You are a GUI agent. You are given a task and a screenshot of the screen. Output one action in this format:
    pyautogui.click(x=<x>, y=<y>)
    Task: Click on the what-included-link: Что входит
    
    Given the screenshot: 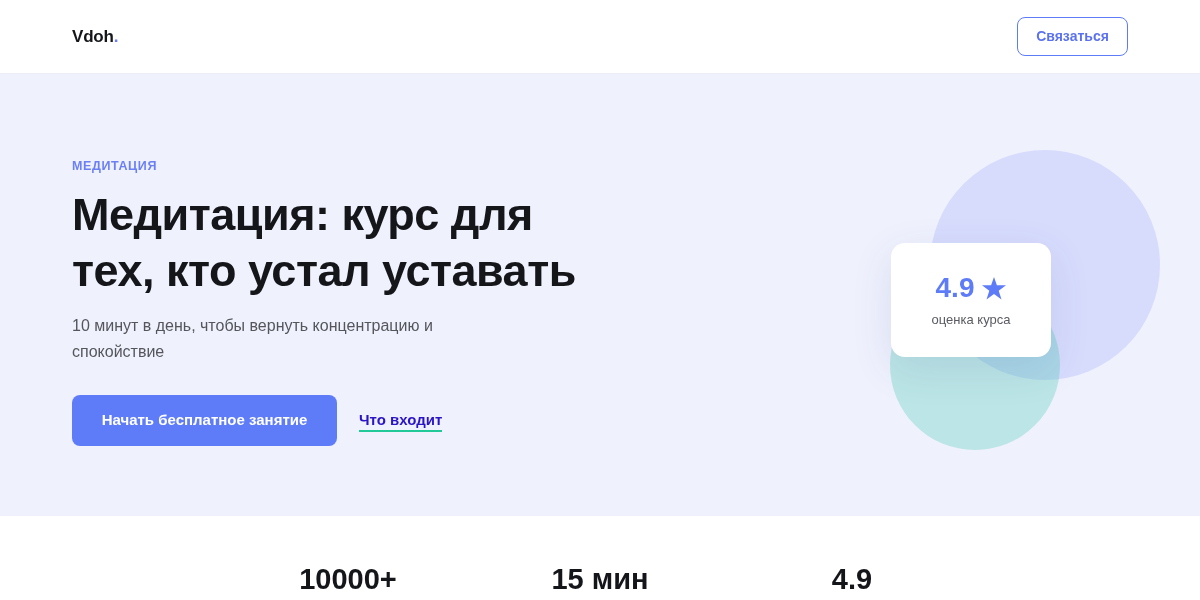 What is the action you would take?
    pyautogui.click(x=401, y=420)
    